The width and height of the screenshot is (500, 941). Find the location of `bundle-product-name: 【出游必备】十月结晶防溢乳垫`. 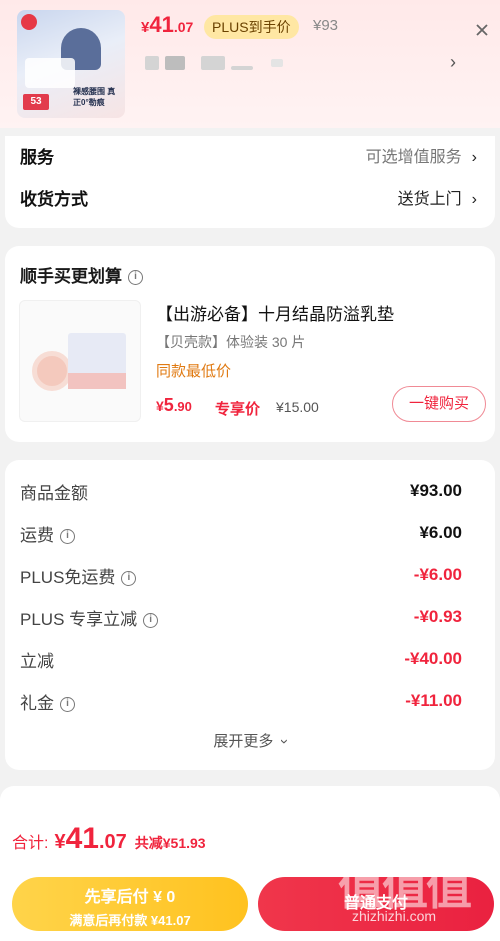

bundle-product-name: 【出游必备】十月结晶防溢乳垫 is located at coordinates (275, 312).